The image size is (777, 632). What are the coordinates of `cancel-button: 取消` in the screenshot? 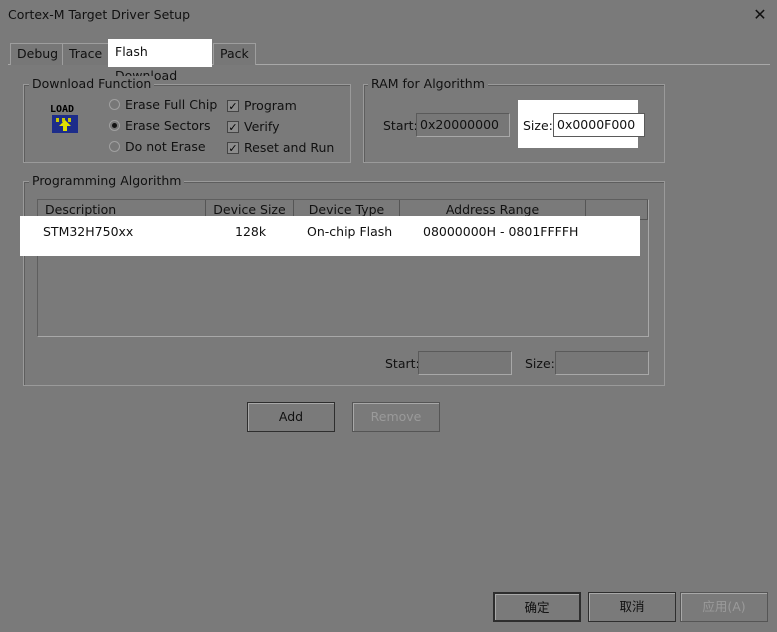 It's located at (632, 607).